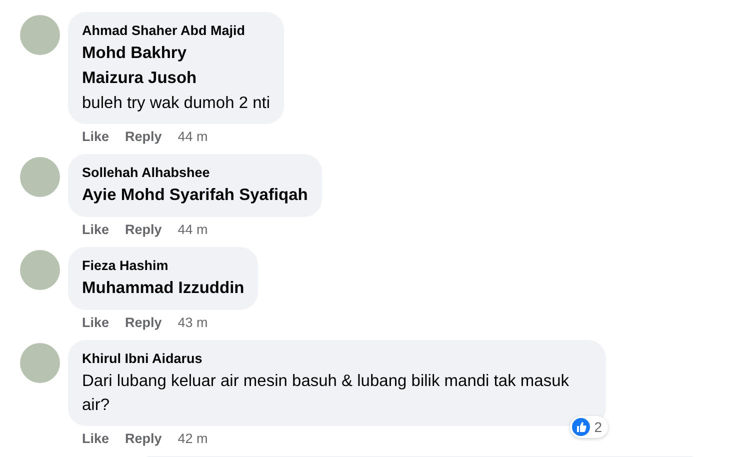  Describe the element at coordinates (337, 359) in the screenshot. I see `author-name-link: Khirul Ibni Aidarus` at that location.